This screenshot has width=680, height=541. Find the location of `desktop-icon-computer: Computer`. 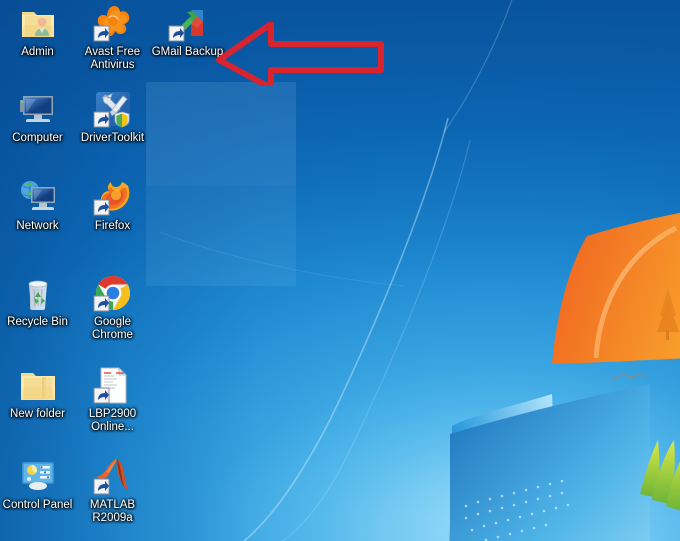

desktop-icon-computer: Computer is located at coordinates (37, 116).